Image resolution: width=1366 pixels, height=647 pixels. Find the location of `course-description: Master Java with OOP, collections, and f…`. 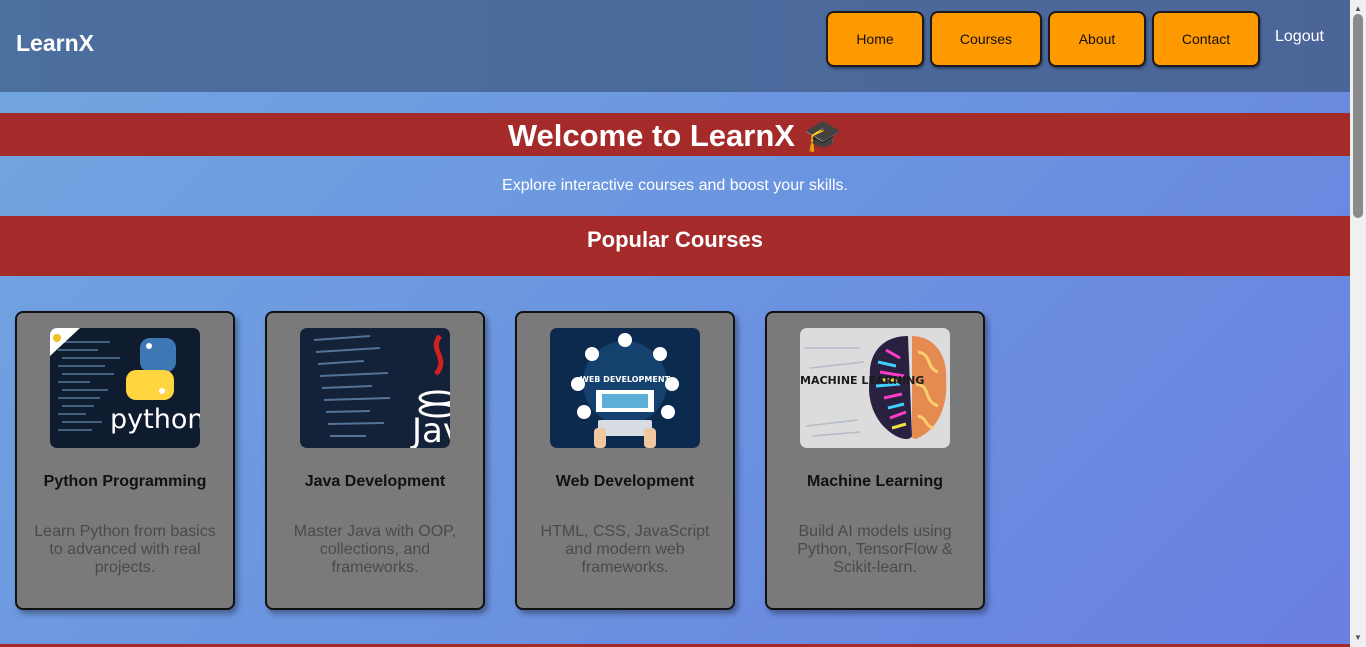

course-description: Master Java with OOP, collections, and f… is located at coordinates (375, 549).